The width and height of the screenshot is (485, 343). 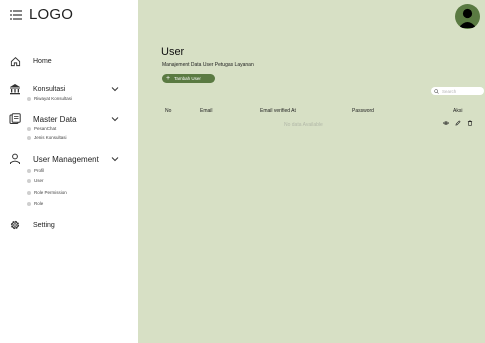 What do you see at coordinates (50, 137) in the screenshot?
I see `sidebar-subitem-label: Jenis Konsultasi` at bounding box center [50, 137].